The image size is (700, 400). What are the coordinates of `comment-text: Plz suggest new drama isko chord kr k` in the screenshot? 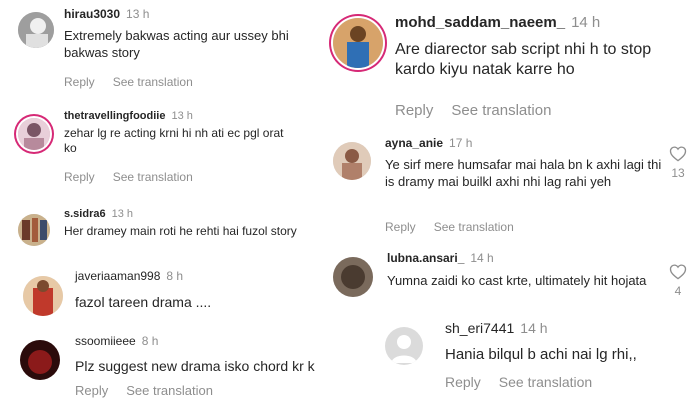 It's located at (195, 366).